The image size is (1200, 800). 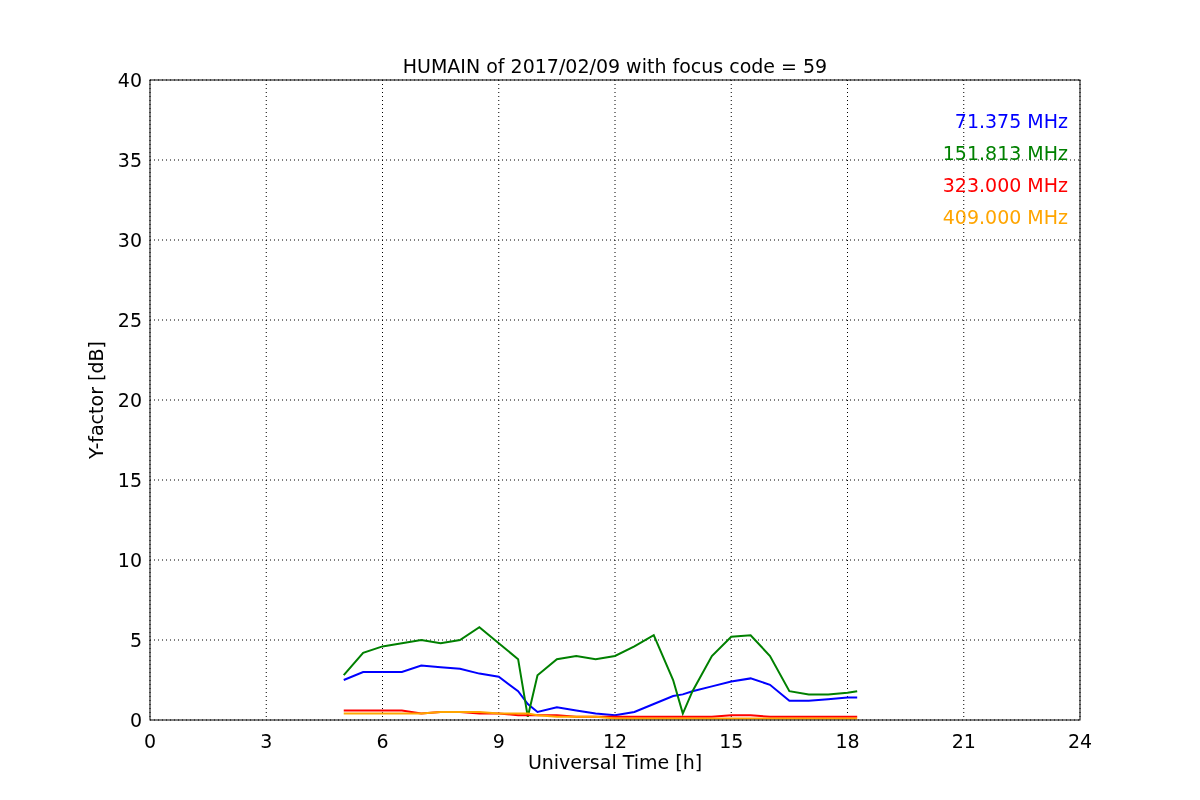 I want to click on y-tick-label: 0, so click(x=135, y=720).